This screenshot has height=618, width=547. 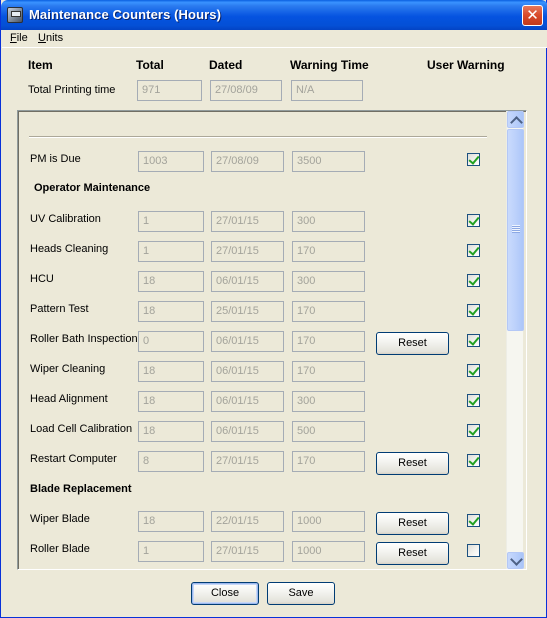 What do you see at coordinates (42, 279) in the screenshot?
I see `row-label: HCU` at bounding box center [42, 279].